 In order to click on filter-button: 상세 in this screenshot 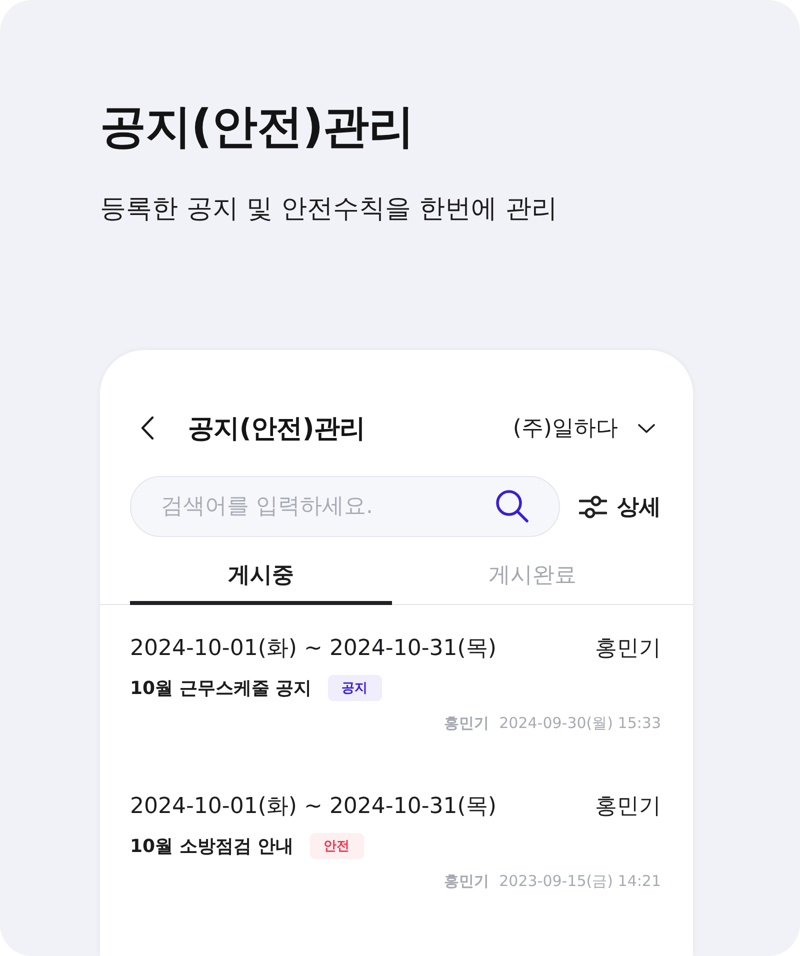, I will do `click(620, 507)`.